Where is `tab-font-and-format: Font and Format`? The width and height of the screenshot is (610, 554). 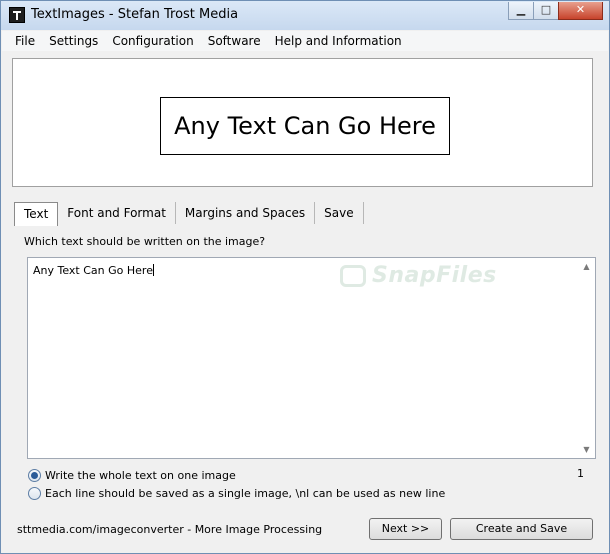 tab-font-and-format: Font and Format is located at coordinates (117, 213).